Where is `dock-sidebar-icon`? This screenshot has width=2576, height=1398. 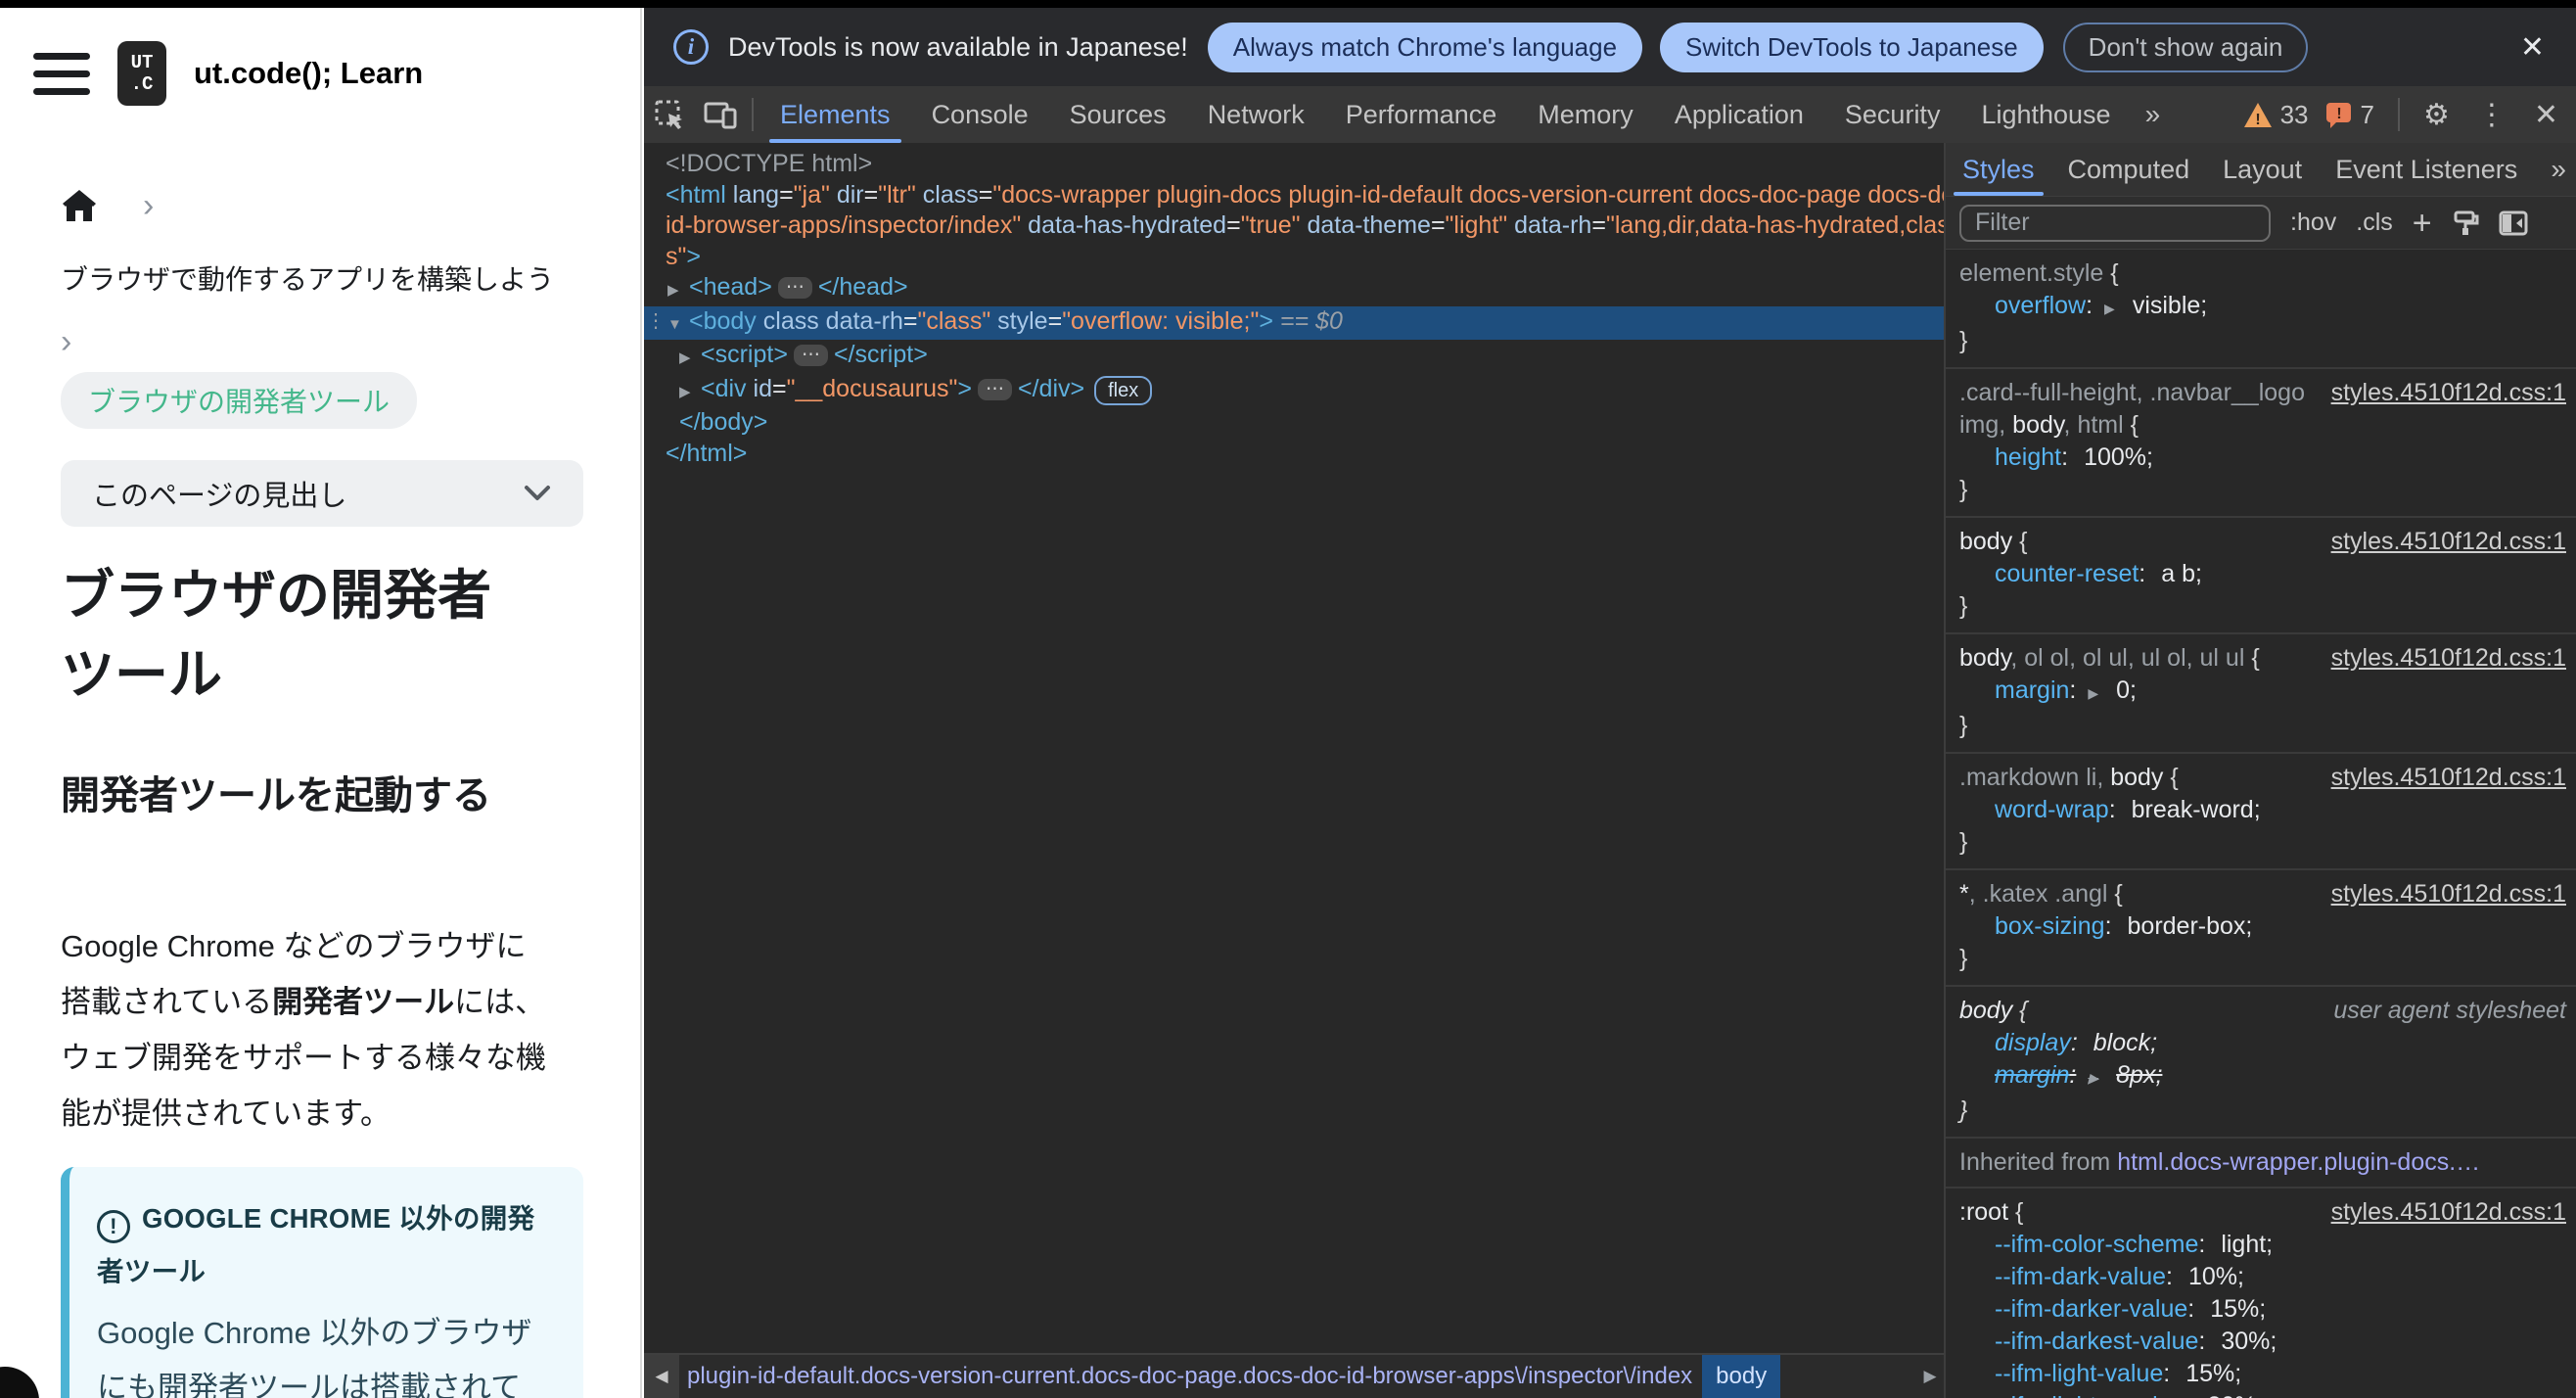
dock-sidebar-icon is located at coordinates (2514, 223).